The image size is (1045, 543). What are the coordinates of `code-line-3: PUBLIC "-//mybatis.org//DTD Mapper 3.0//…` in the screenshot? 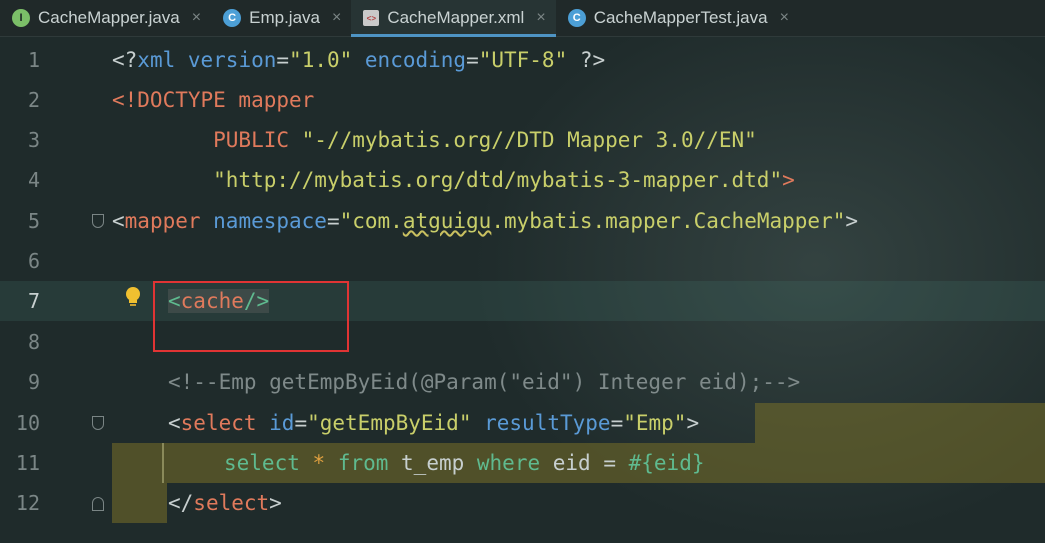 It's located at (434, 140).